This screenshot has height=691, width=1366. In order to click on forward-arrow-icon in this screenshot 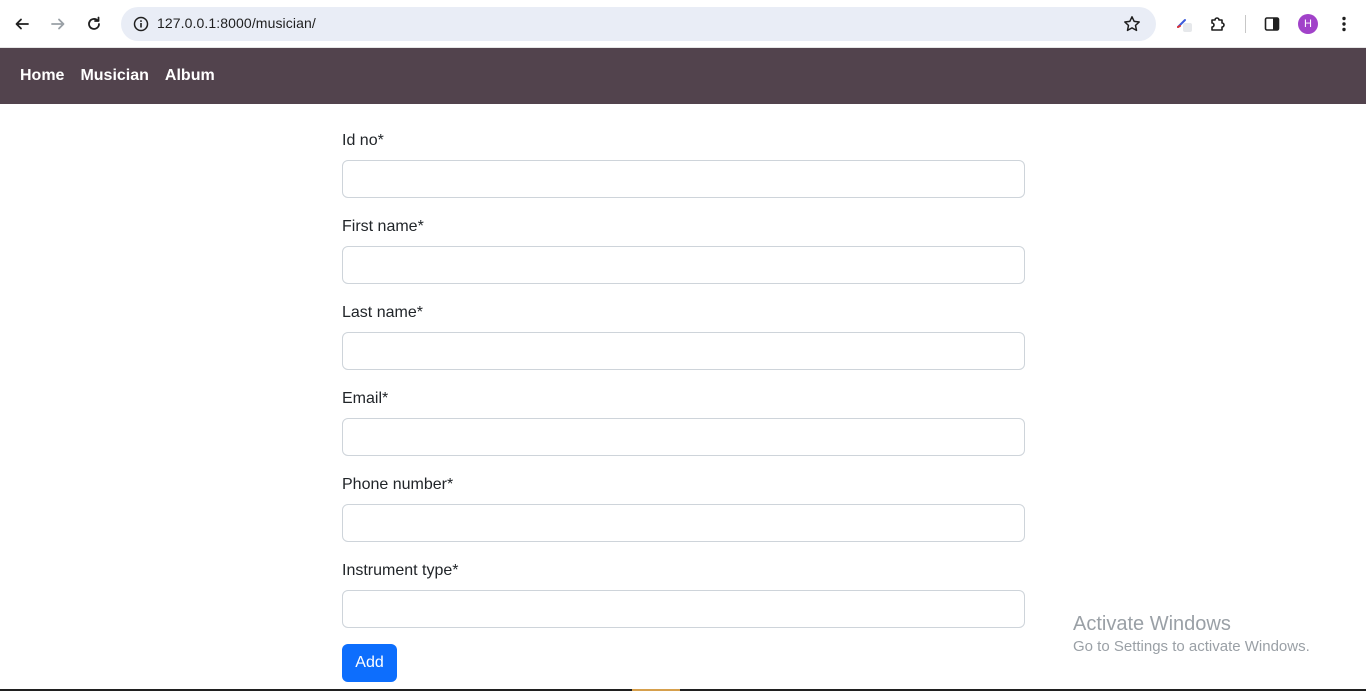, I will do `click(58, 24)`.